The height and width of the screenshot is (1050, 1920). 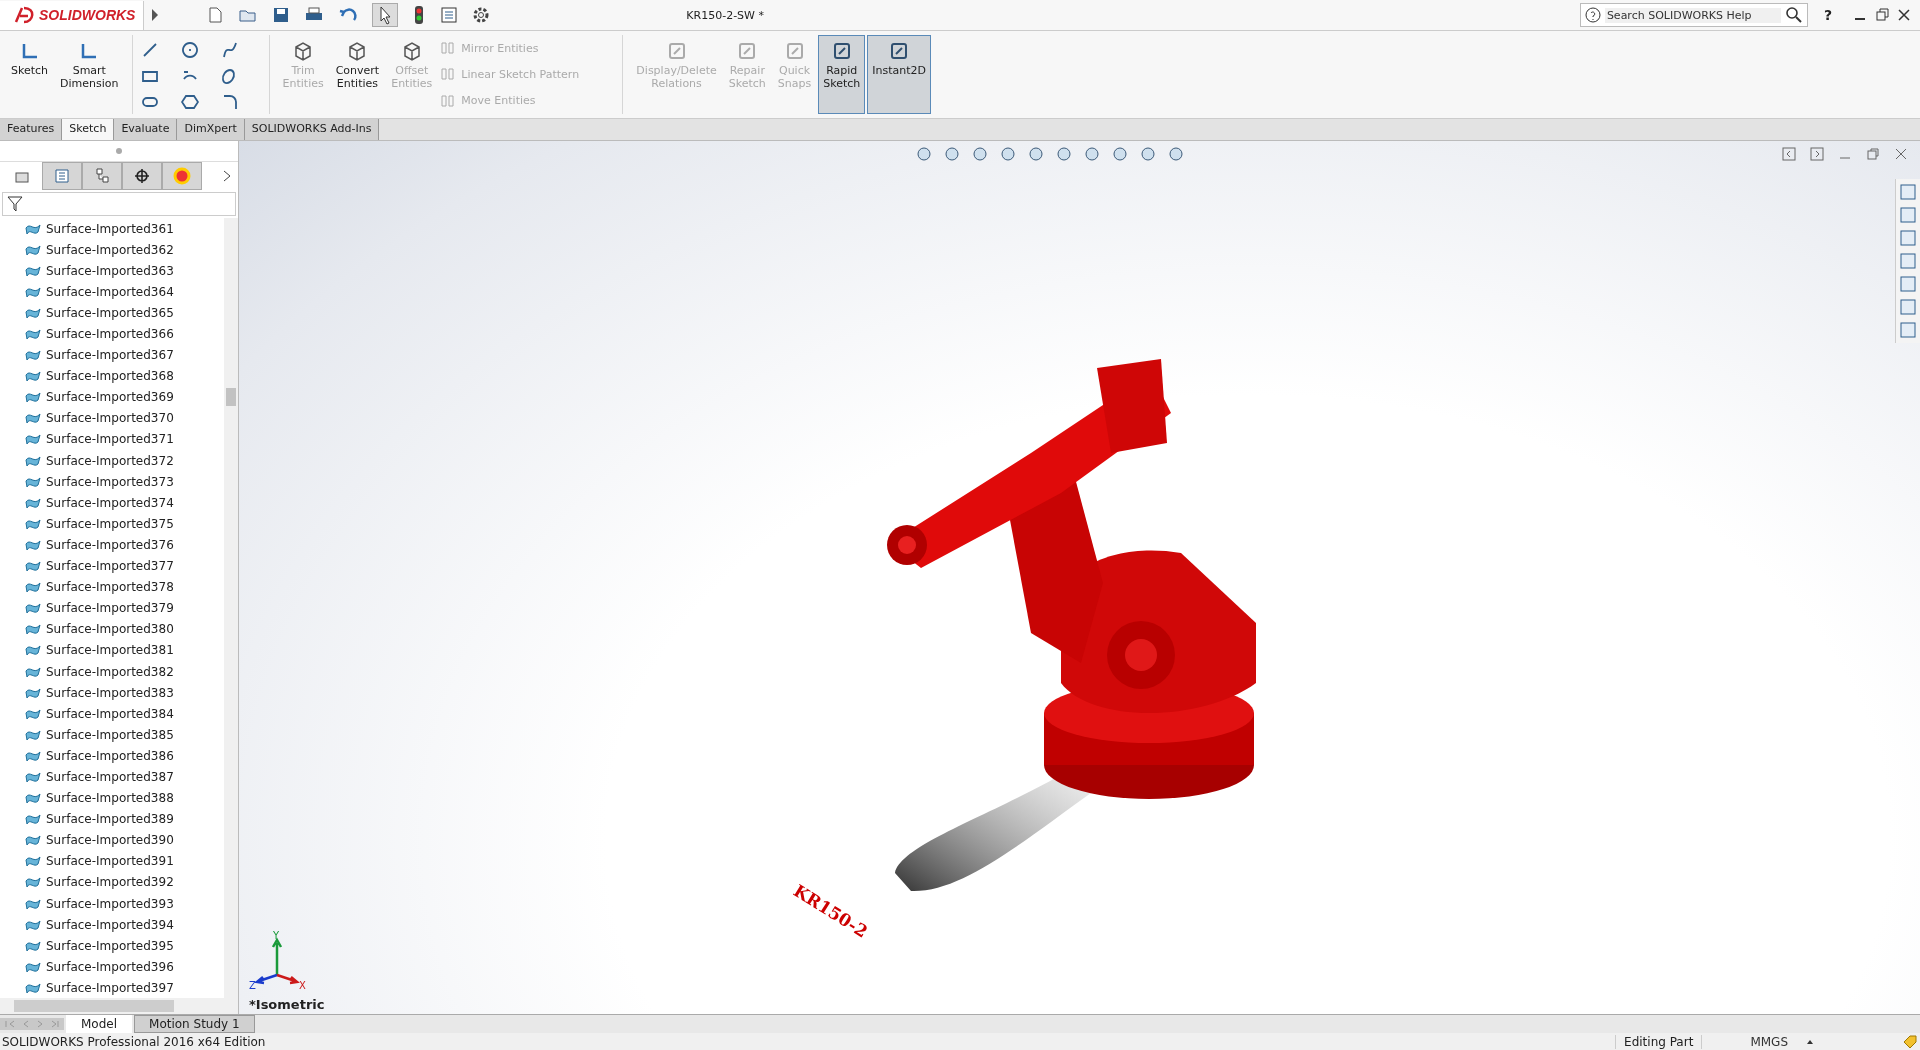 What do you see at coordinates (287, 1004) in the screenshot?
I see `view-name-label: *Isometric` at bounding box center [287, 1004].